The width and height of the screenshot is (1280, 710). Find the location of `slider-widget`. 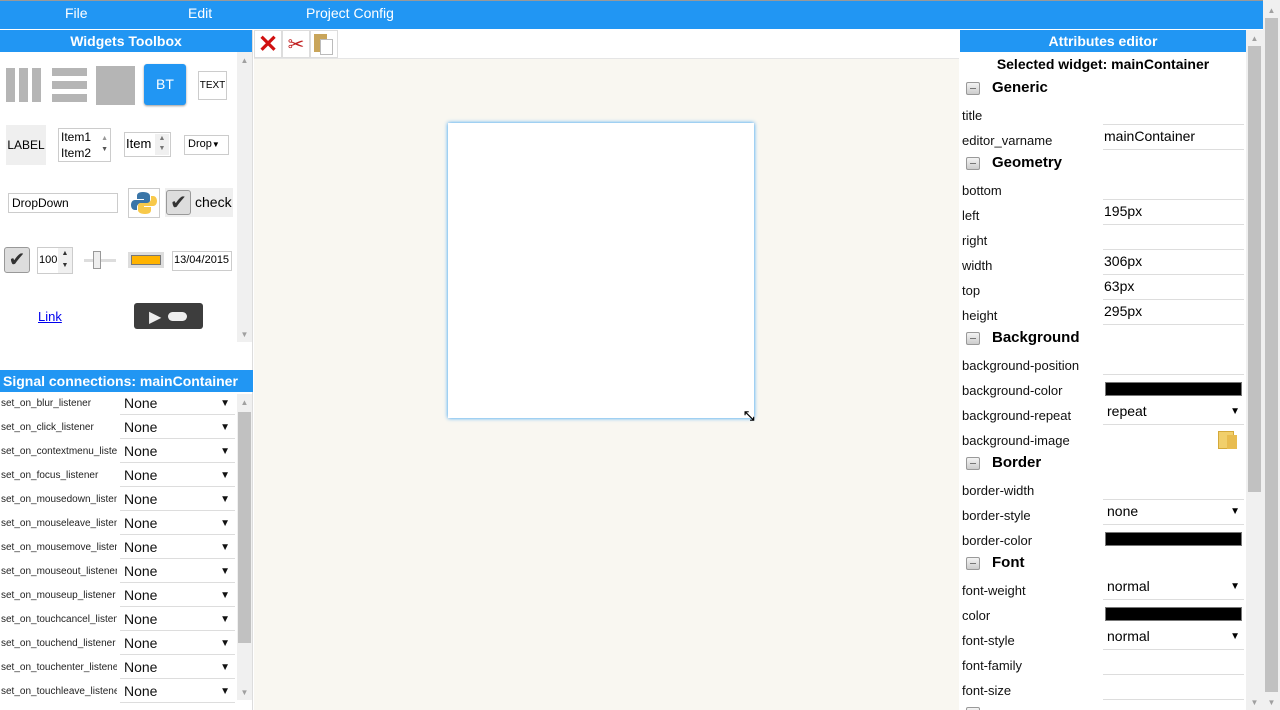

slider-widget is located at coordinates (100, 260).